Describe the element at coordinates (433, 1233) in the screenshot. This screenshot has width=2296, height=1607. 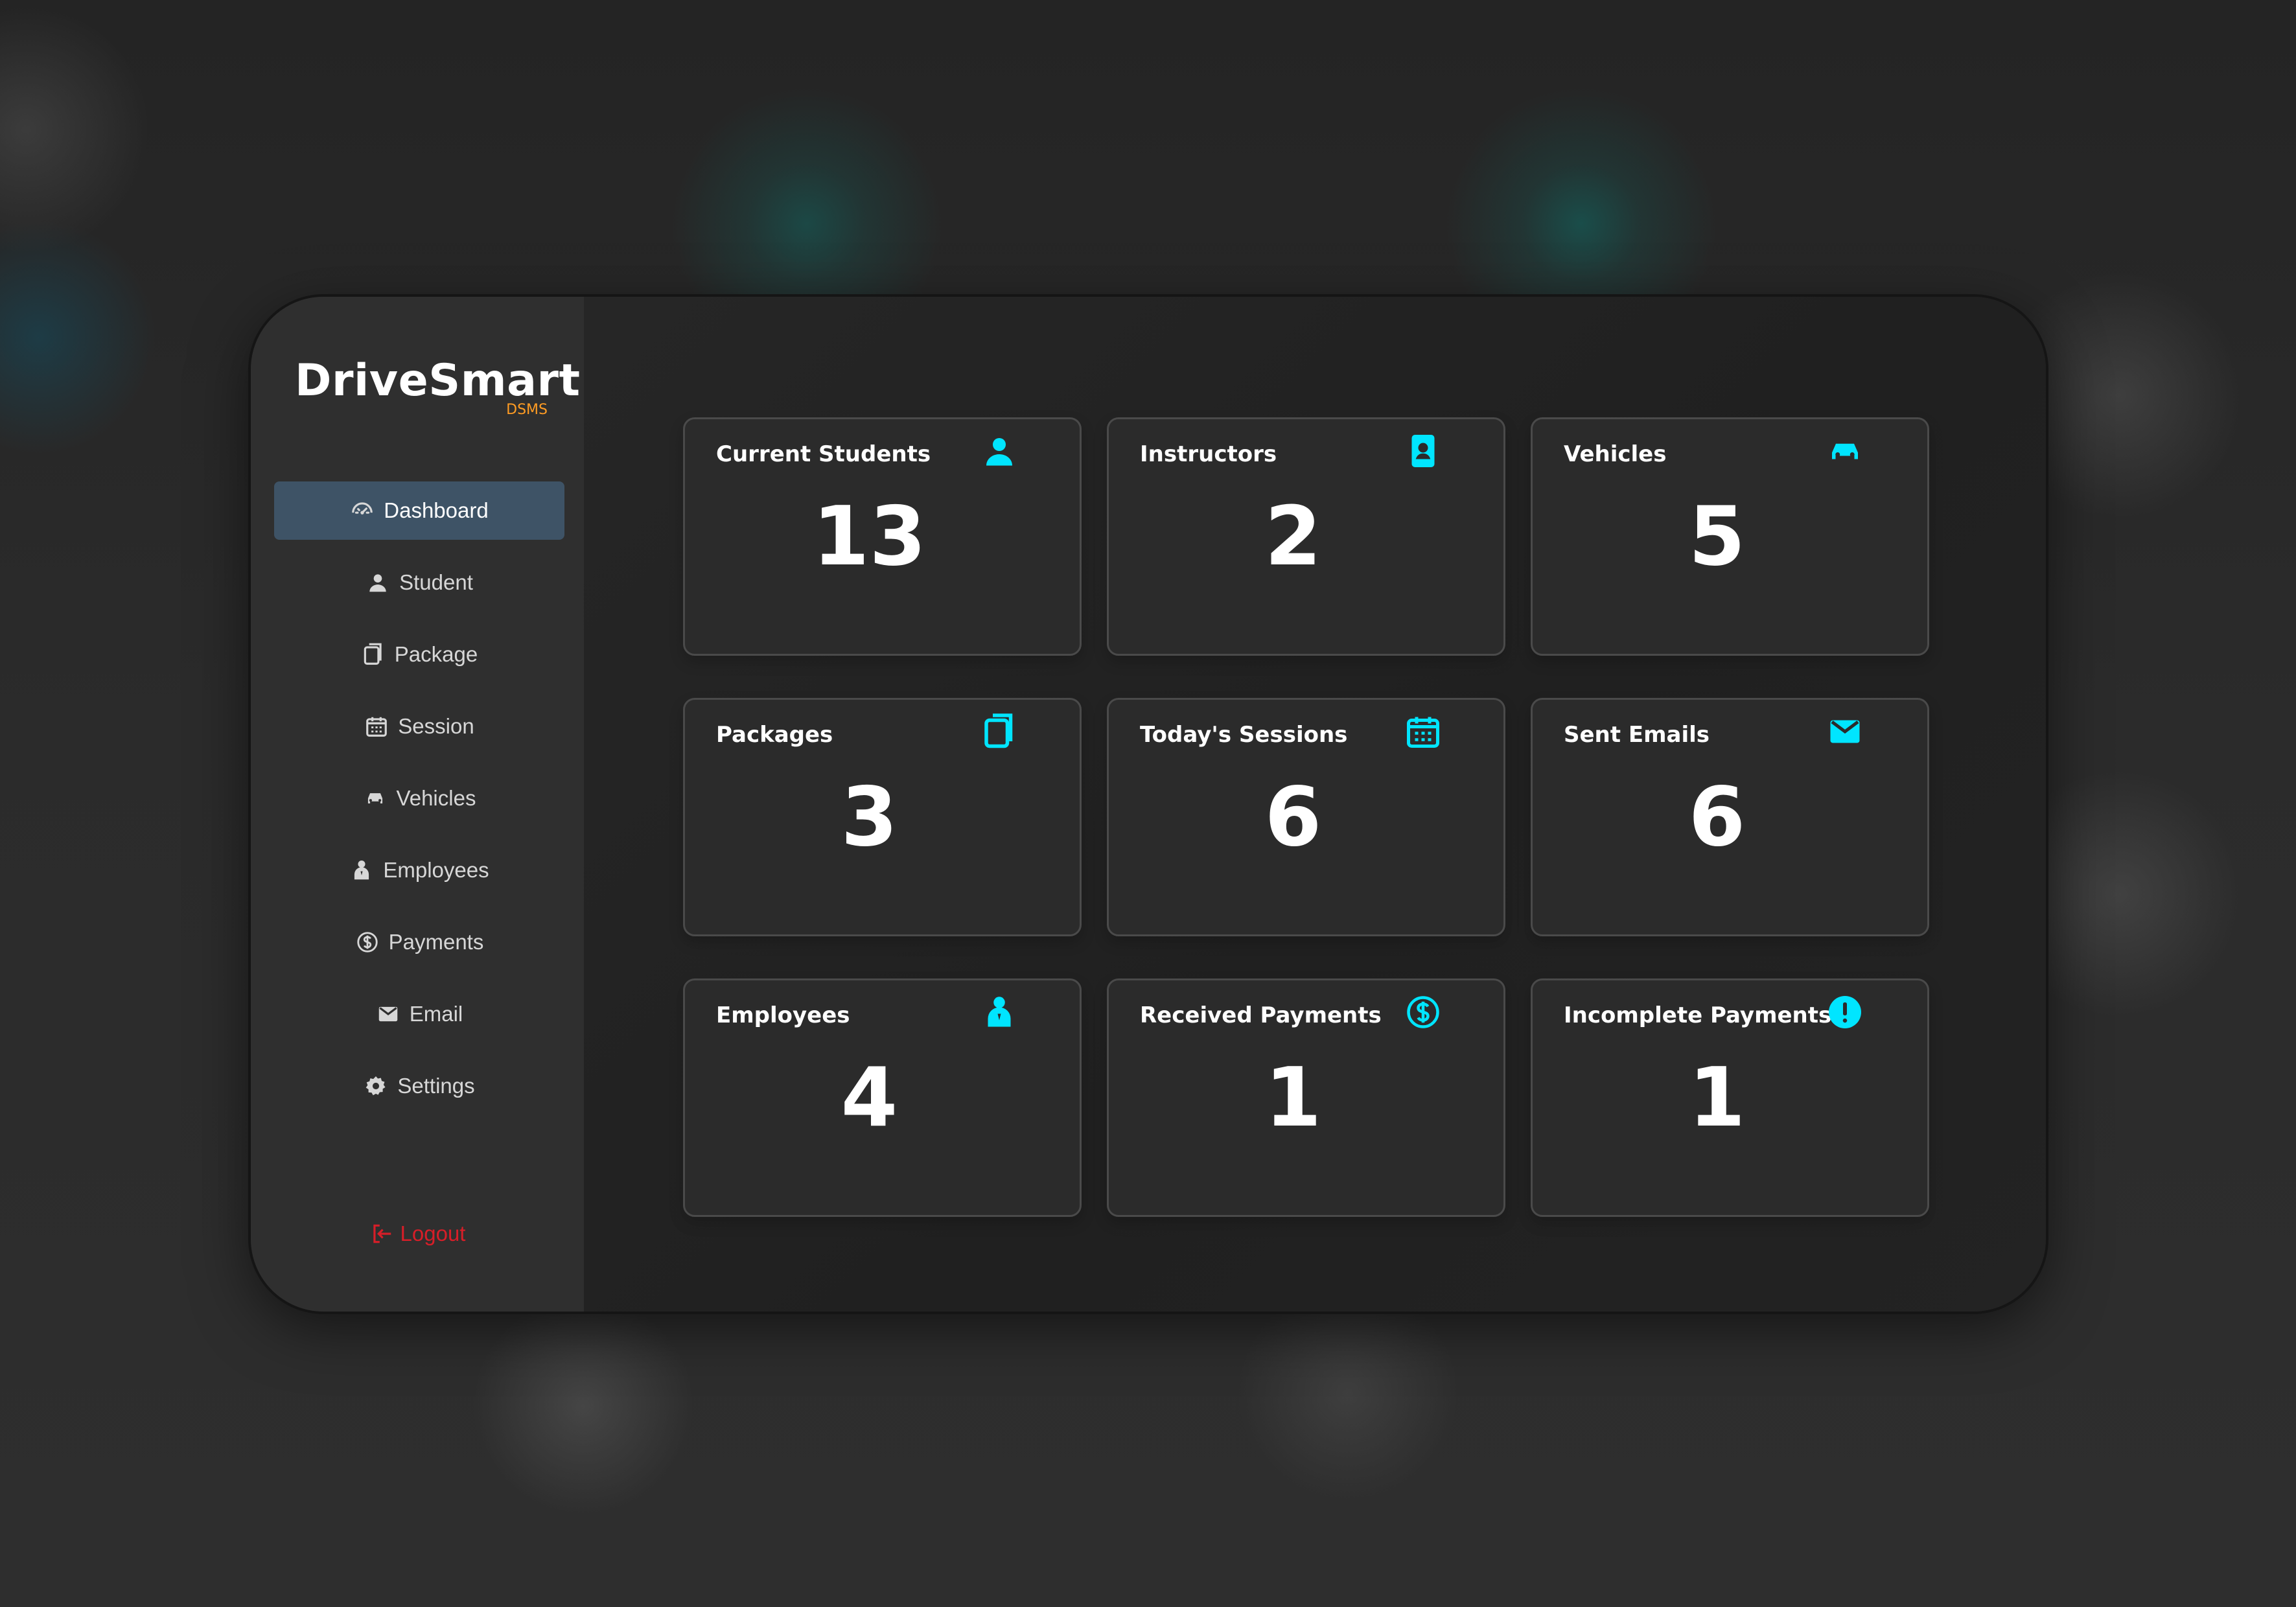
I see `logout-label: Logout` at that location.